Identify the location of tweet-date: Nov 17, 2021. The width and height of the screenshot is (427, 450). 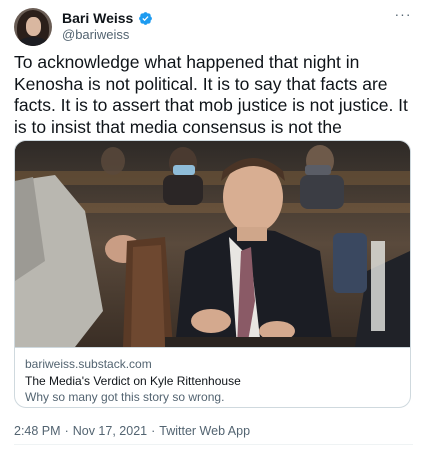
(110, 431).